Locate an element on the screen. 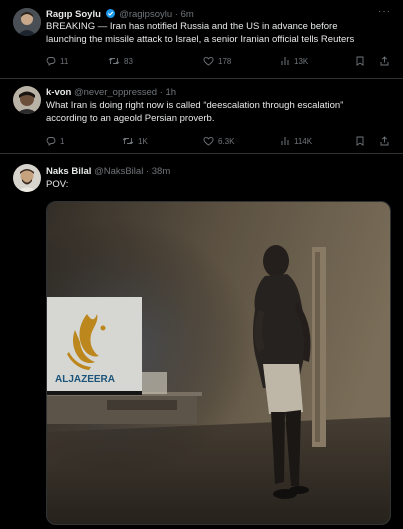  like-button: 6.3K is located at coordinates (218, 141).